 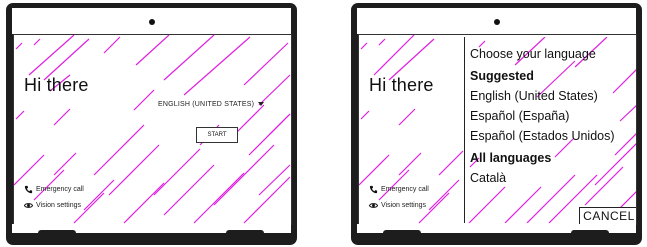 I want to click on suggested-heading: Suggested, so click(x=502, y=76).